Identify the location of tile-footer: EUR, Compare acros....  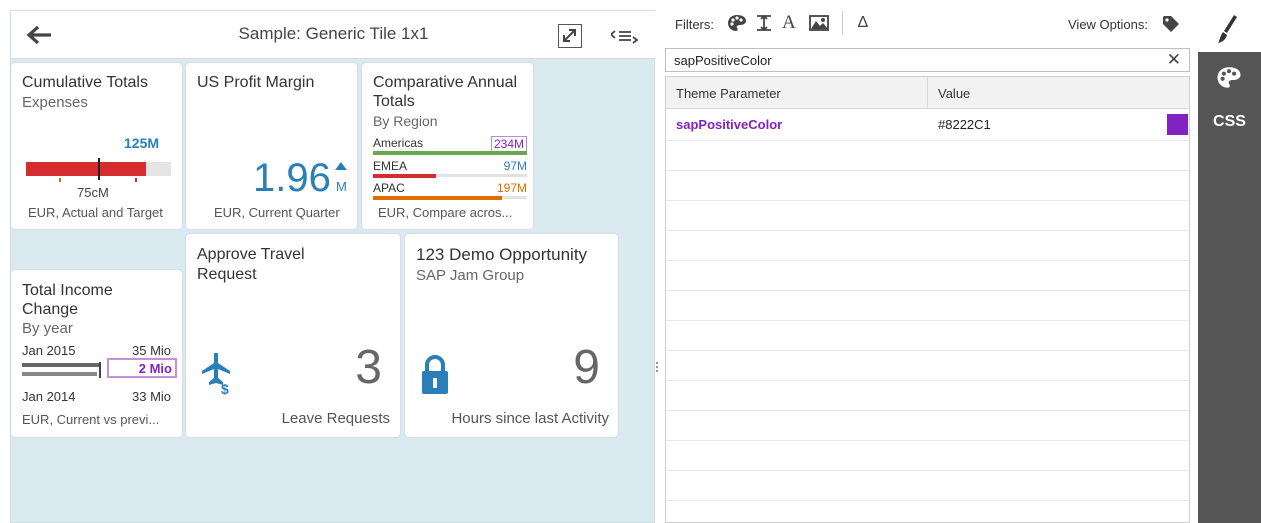
(445, 212).